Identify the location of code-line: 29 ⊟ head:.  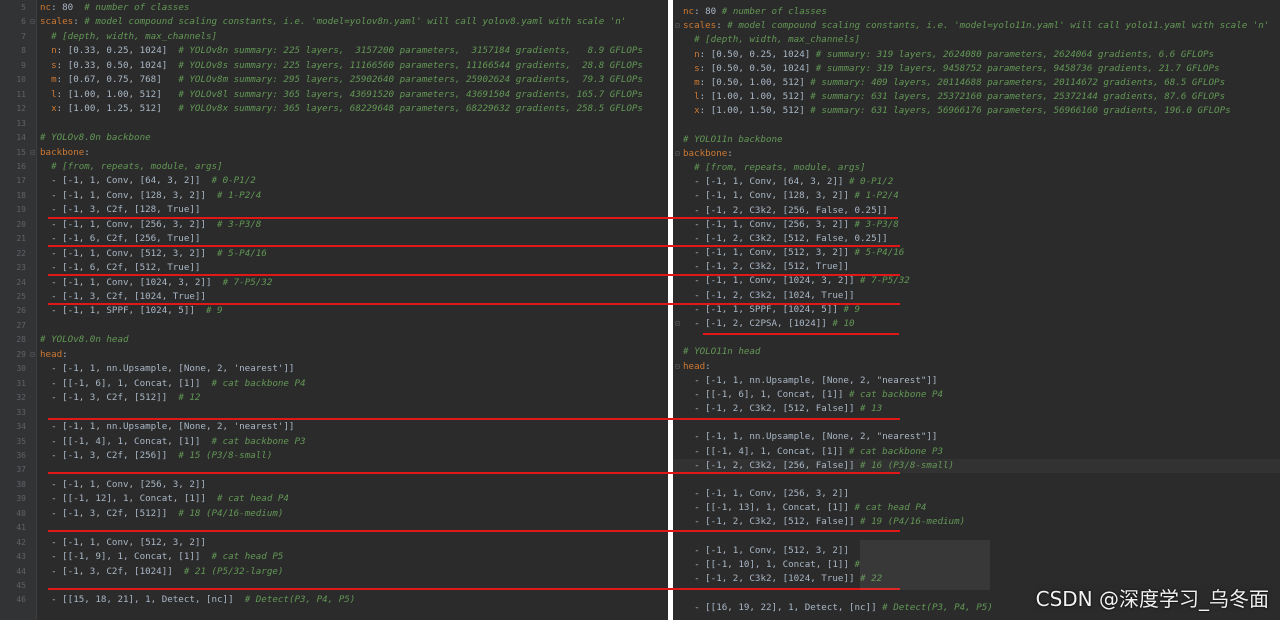
(334, 355).